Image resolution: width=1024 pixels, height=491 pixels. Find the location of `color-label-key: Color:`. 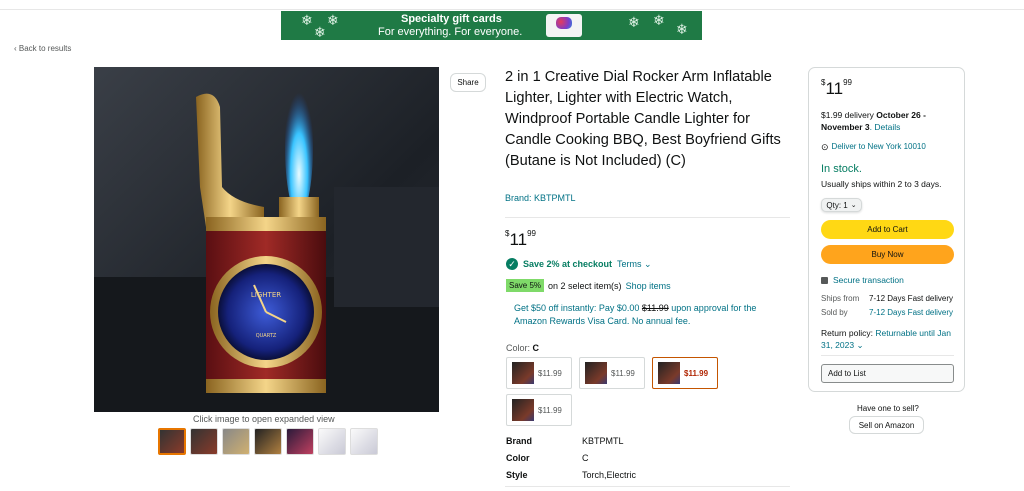

color-label-key: Color: is located at coordinates (518, 348).